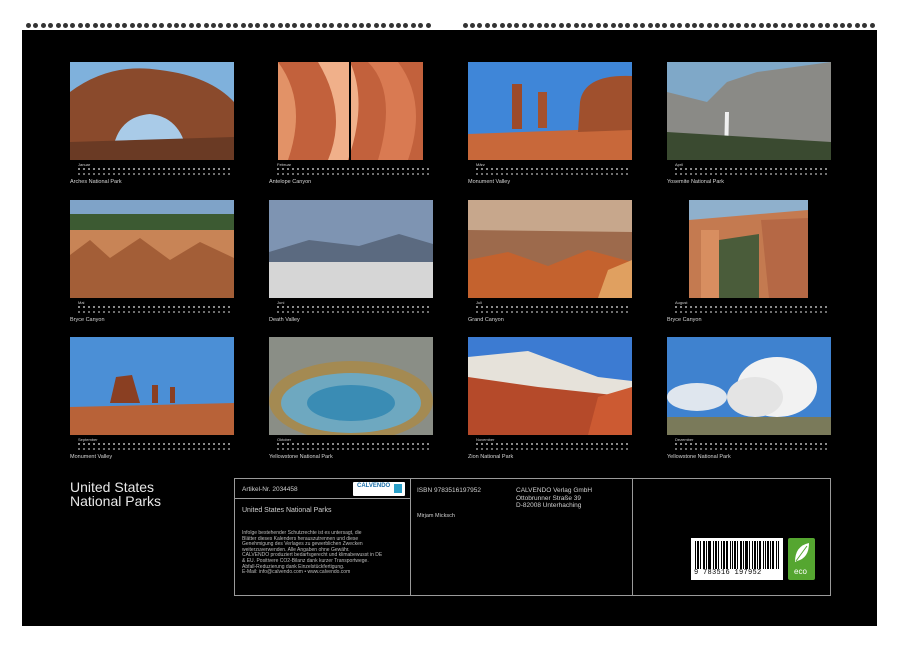 The image size is (899, 648). What do you see at coordinates (695, 182) in the screenshot?
I see `photo-caption: Yosemite National Park` at bounding box center [695, 182].